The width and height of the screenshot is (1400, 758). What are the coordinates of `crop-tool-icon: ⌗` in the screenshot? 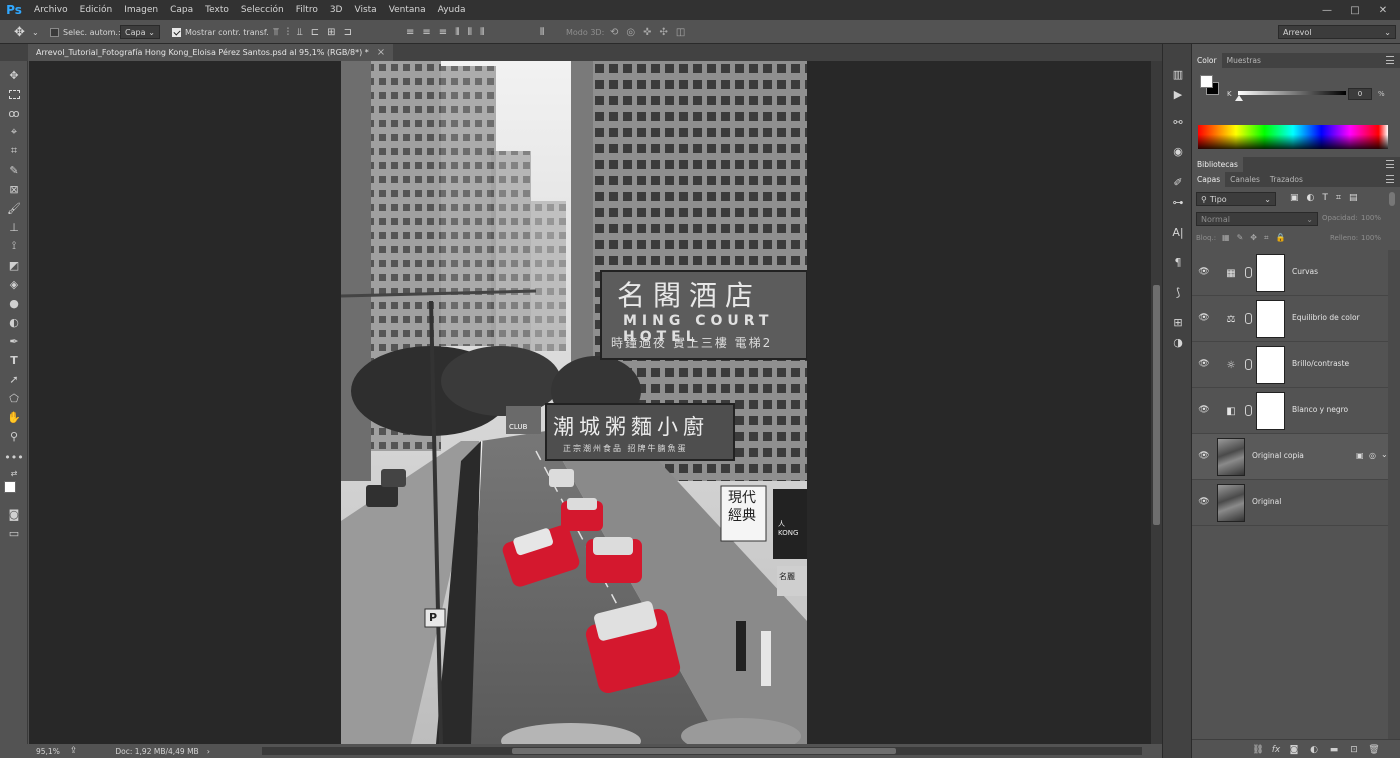 It's located at (14, 151).